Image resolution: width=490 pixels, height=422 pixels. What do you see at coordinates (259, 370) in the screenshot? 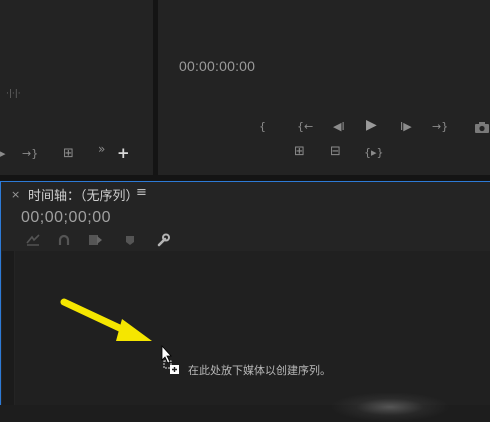
I see `drop-media-hint: 在此处放下媒体以创建序列。` at bounding box center [259, 370].